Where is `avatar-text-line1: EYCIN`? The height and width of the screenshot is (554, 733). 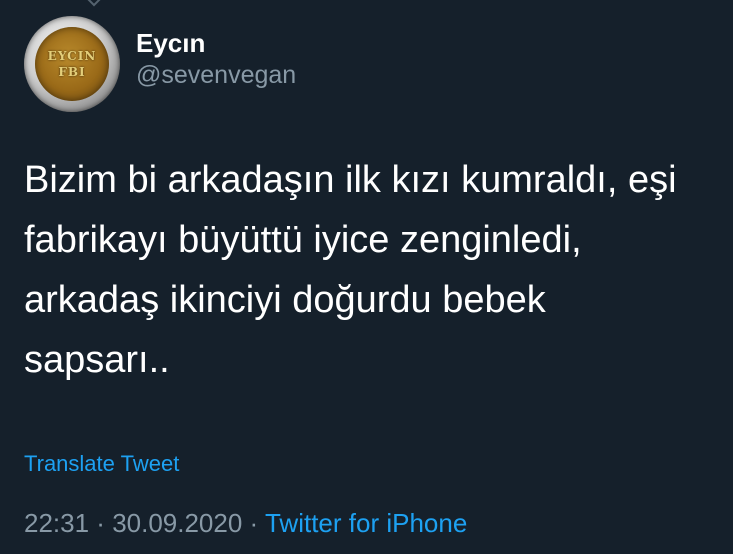
avatar-text-line1: EYCIN is located at coordinates (72, 56).